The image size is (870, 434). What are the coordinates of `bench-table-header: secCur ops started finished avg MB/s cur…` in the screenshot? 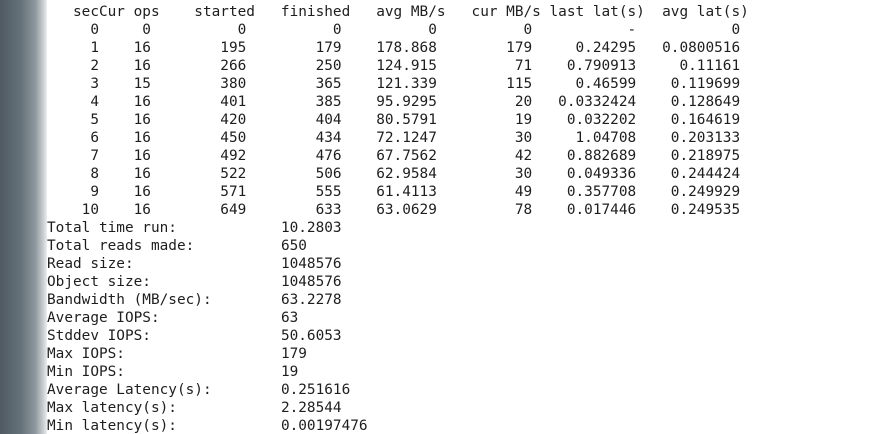 It's located at (398, 12).